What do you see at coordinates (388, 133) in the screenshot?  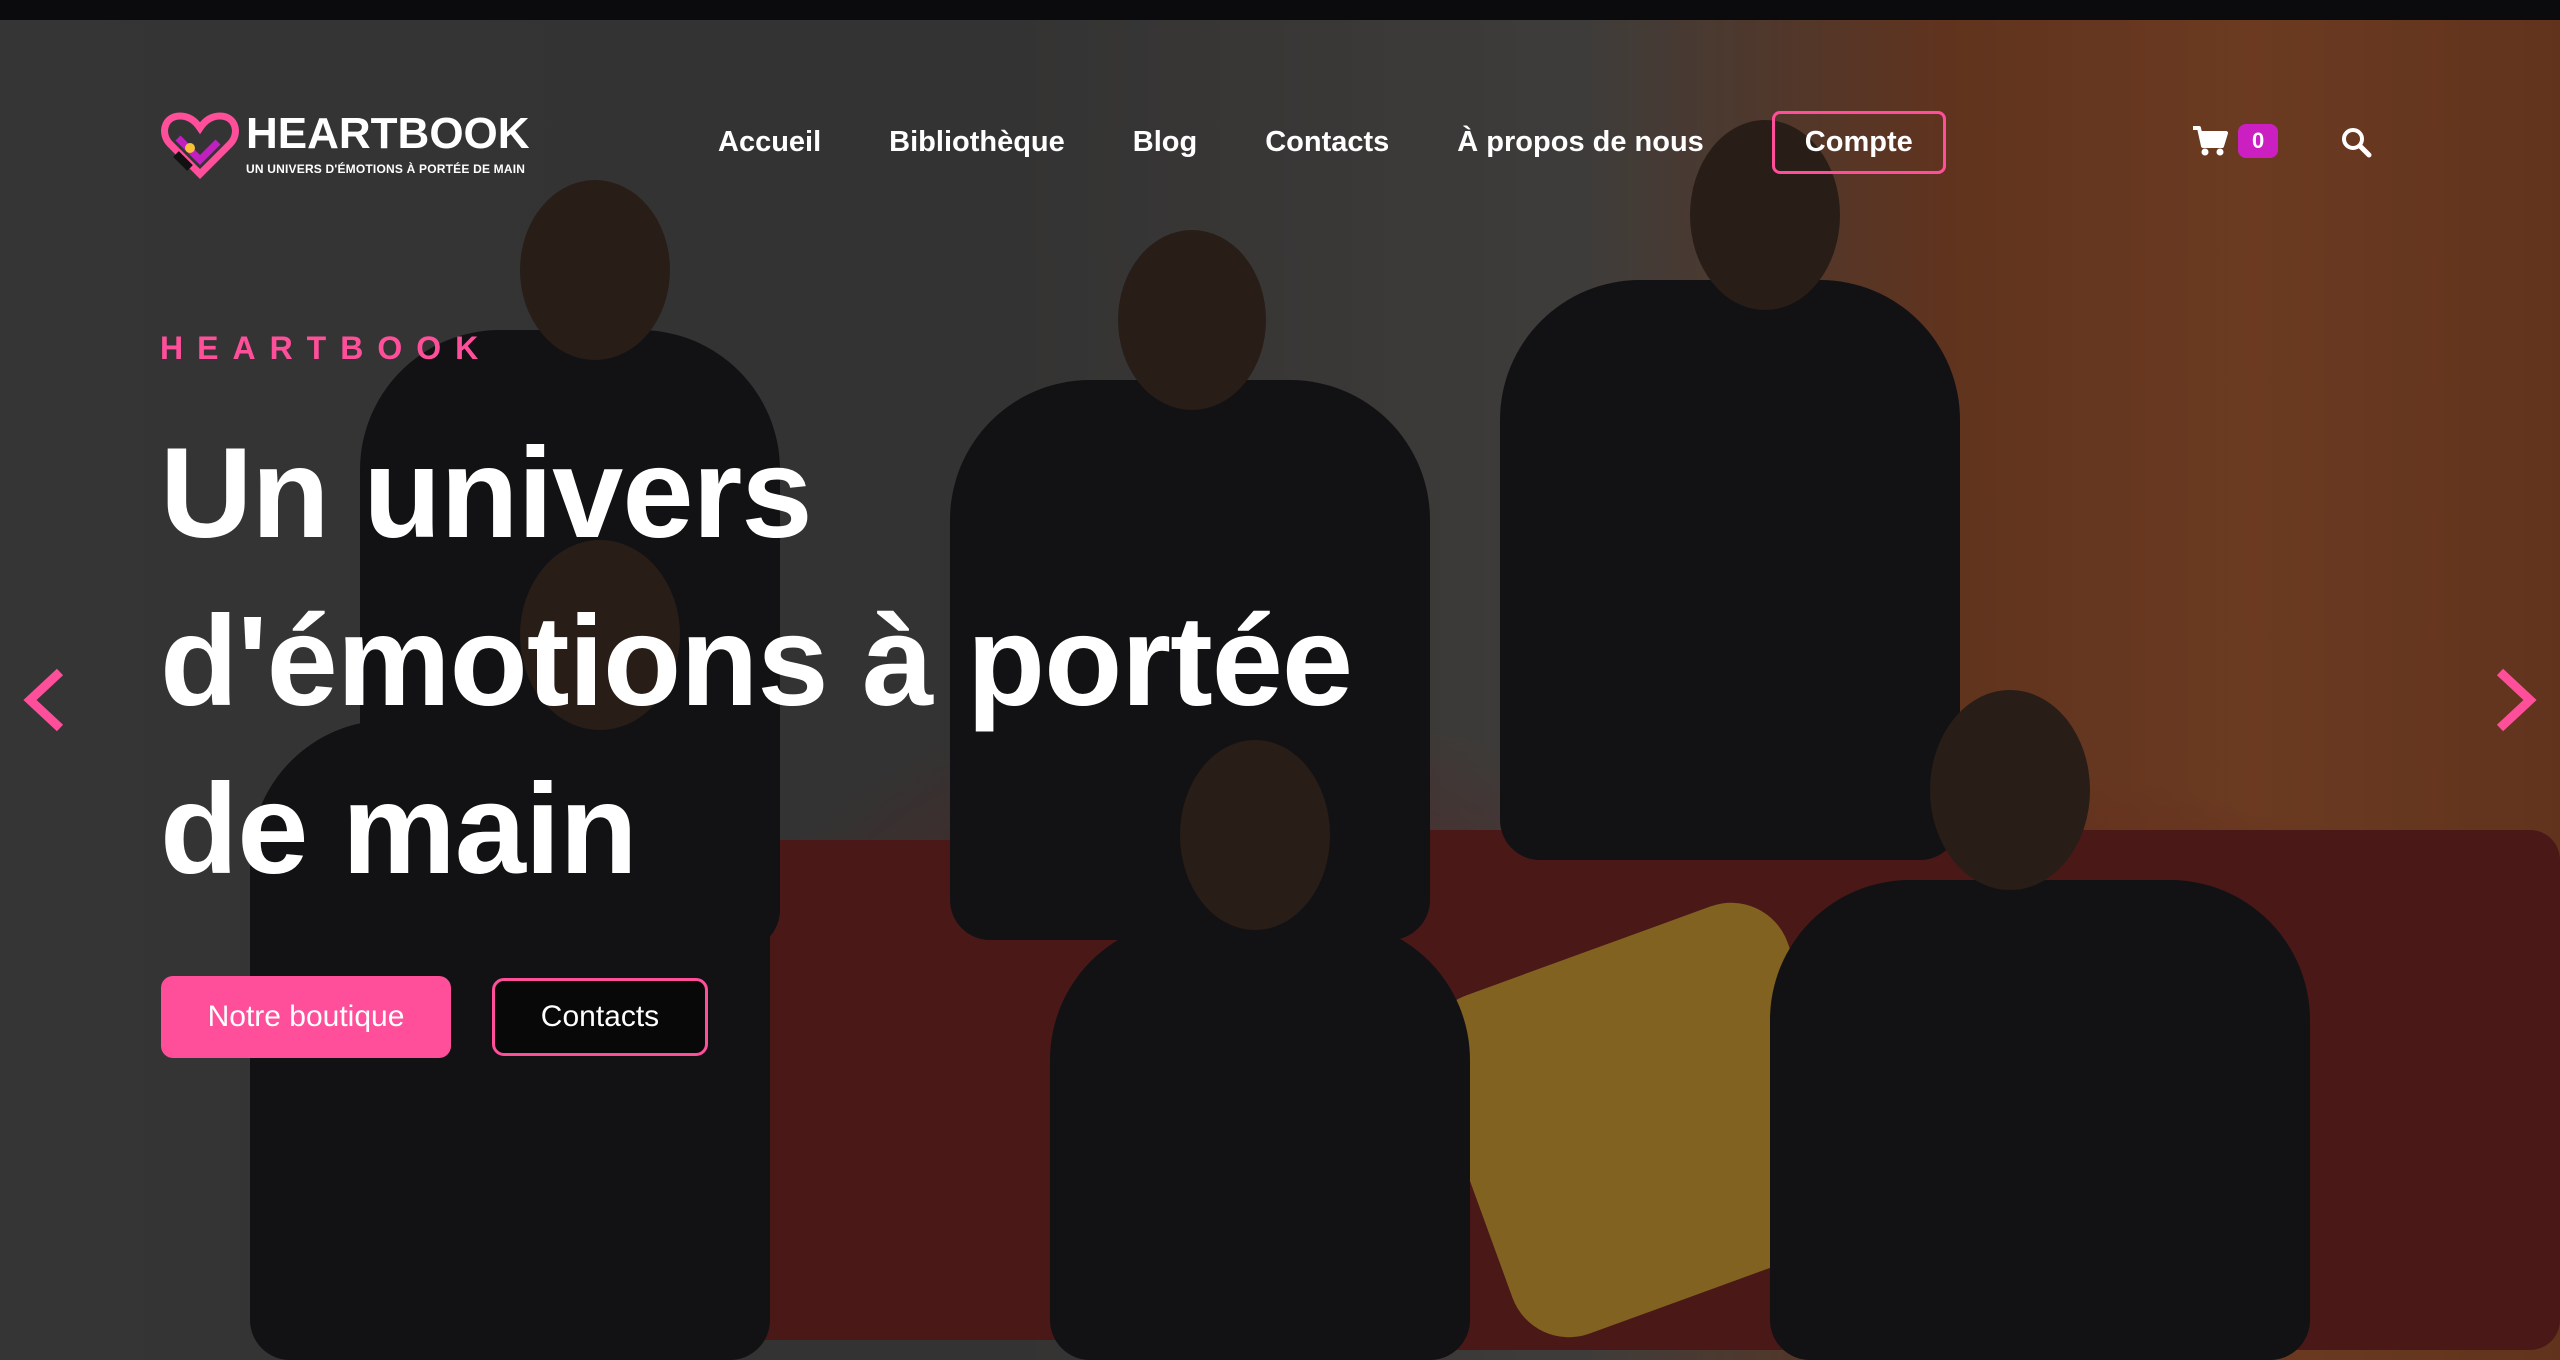 I see `brand-name: HEARTBOOK` at bounding box center [388, 133].